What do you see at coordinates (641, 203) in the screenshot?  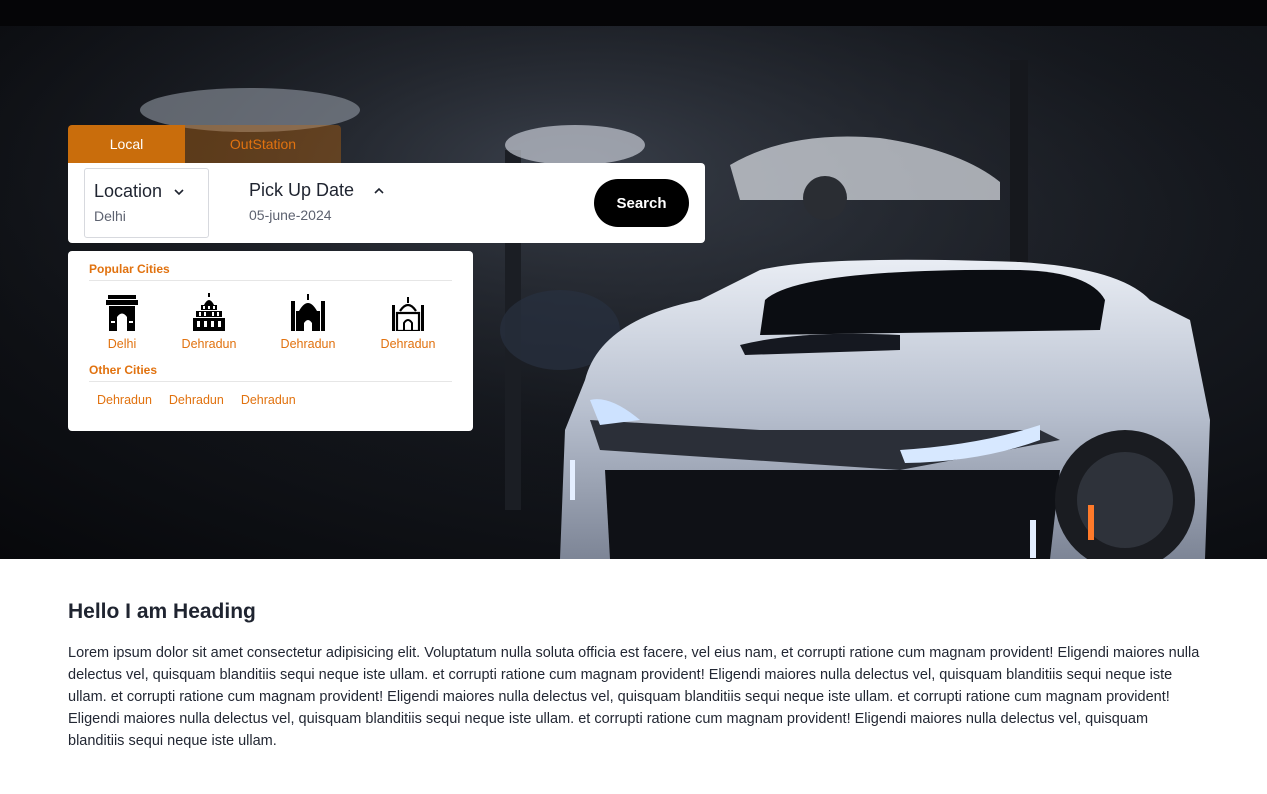 I see `search-button: Search` at bounding box center [641, 203].